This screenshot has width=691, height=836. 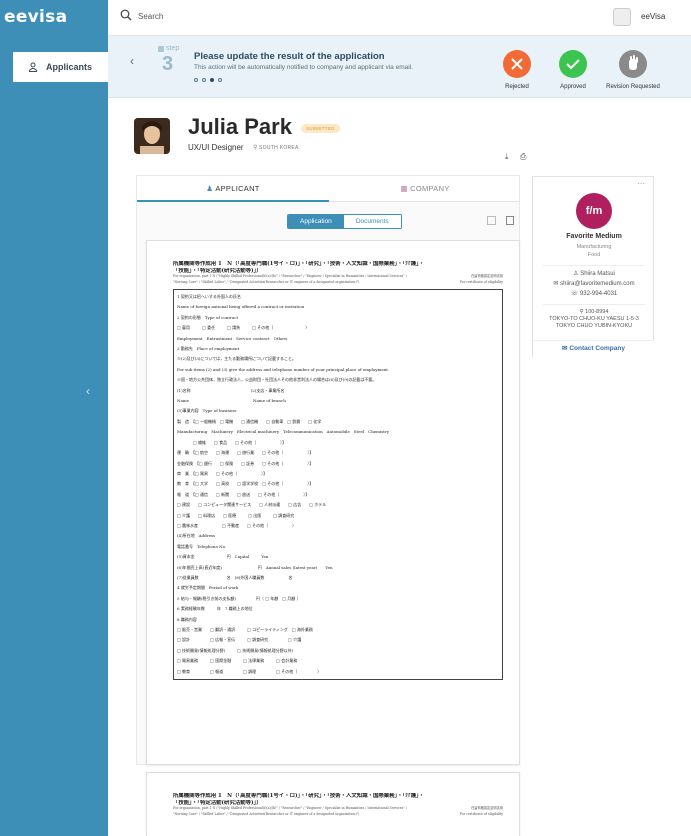 What do you see at coordinates (633, 87) in the screenshot?
I see `revision-label: Revision Requested` at bounding box center [633, 87].